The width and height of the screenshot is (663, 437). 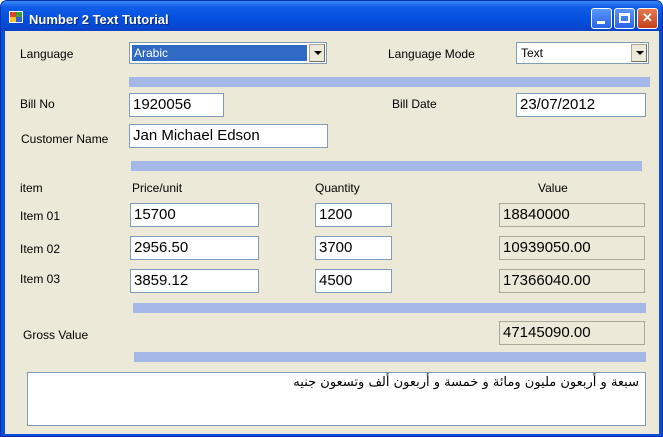 What do you see at coordinates (194, 281) in the screenshot?
I see `price-field: 3859.12` at bounding box center [194, 281].